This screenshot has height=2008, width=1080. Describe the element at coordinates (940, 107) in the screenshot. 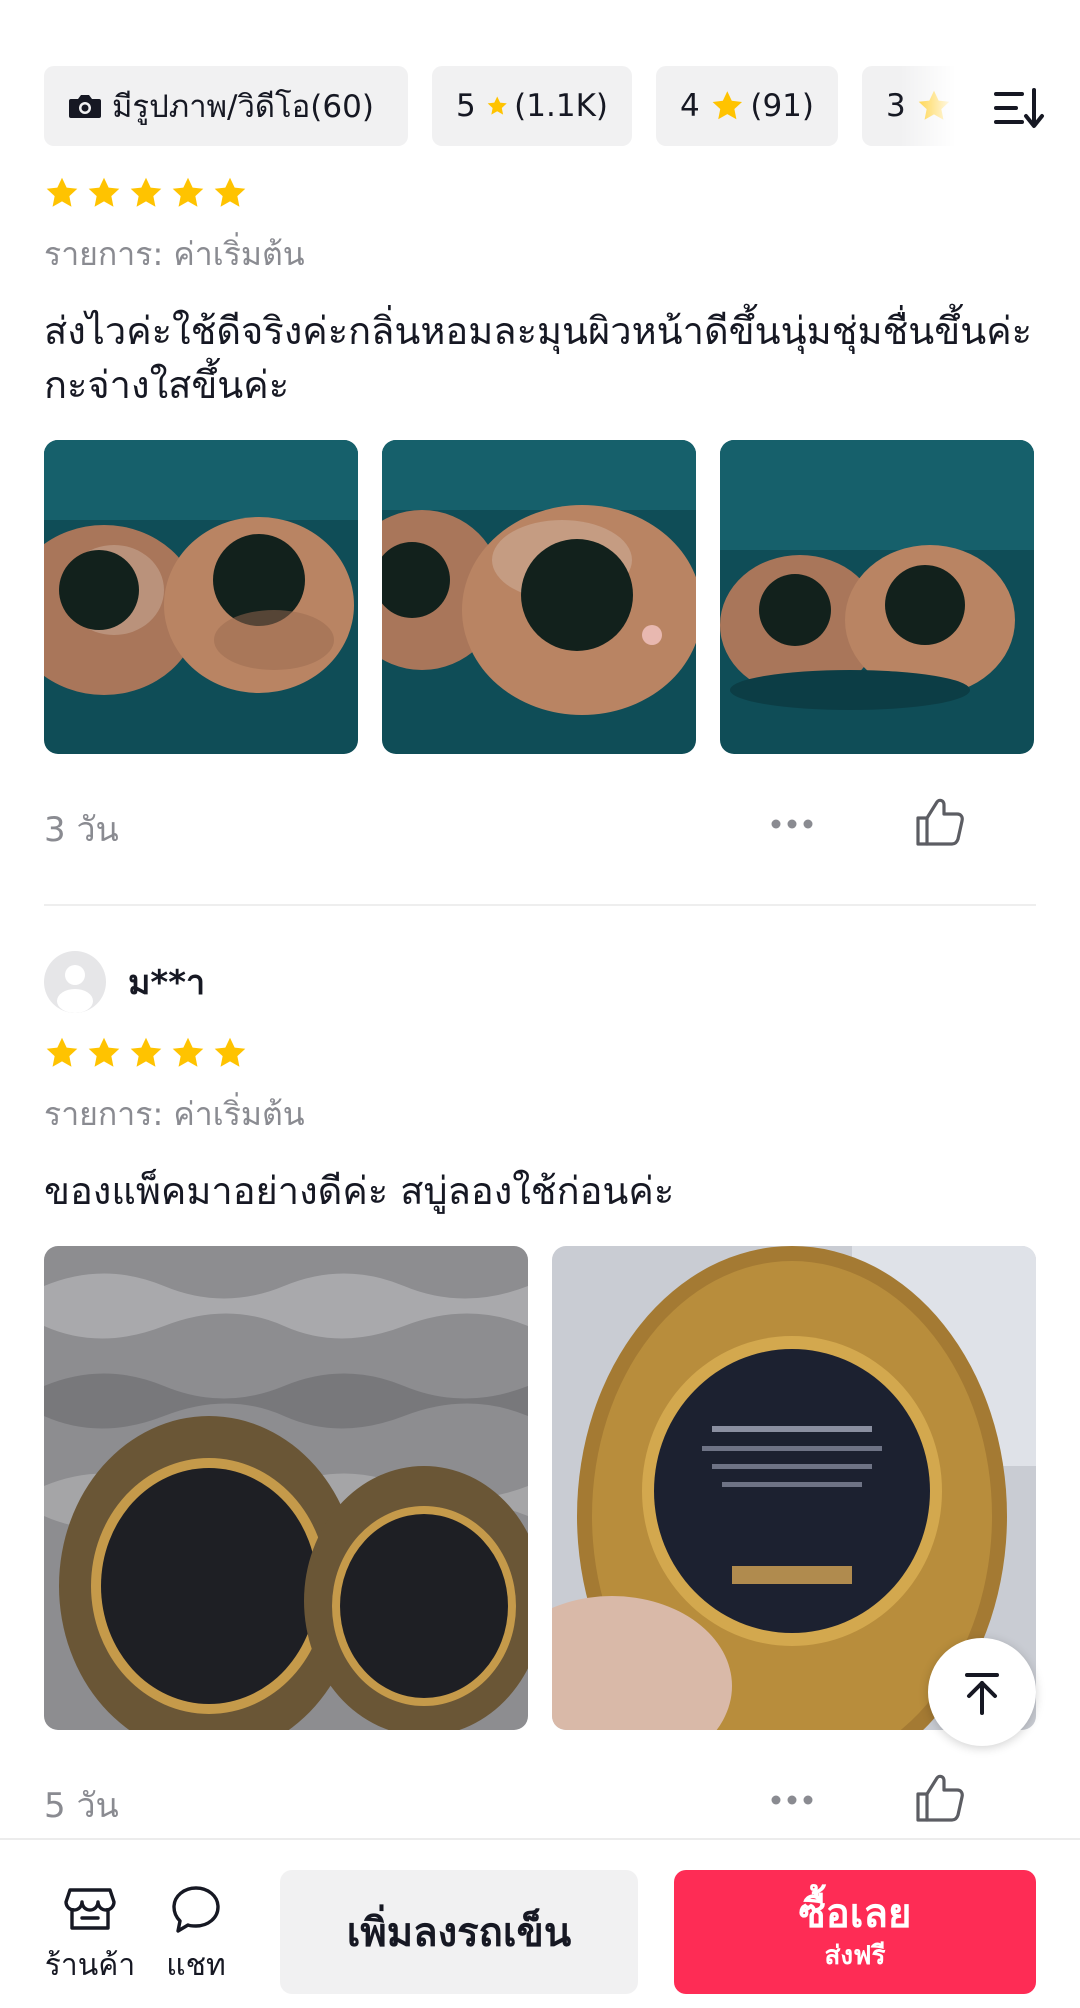

I see `chips-fade` at that location.